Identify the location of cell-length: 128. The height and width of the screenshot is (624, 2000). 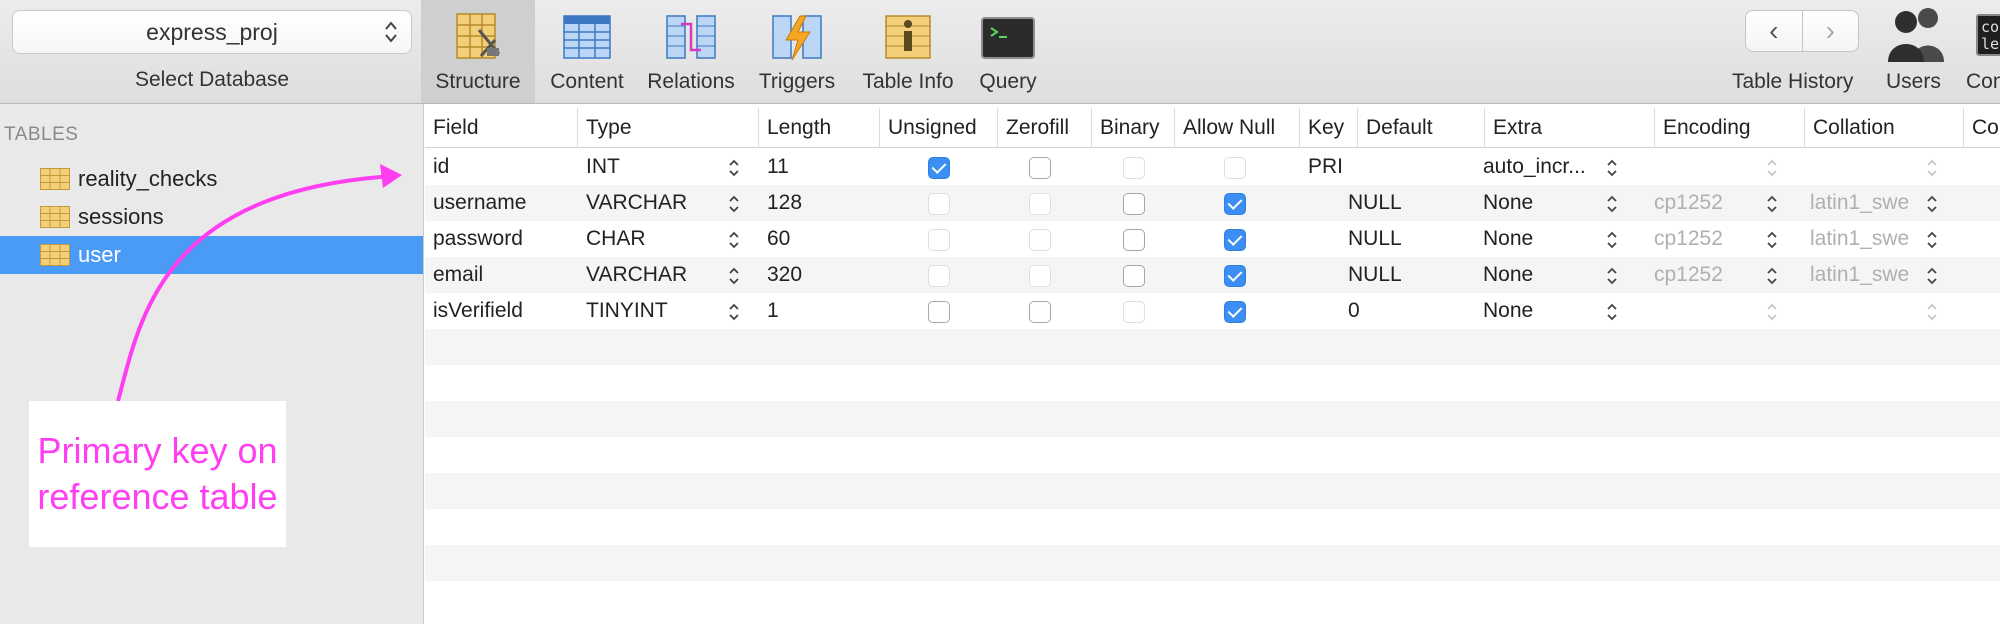
(819, 203).